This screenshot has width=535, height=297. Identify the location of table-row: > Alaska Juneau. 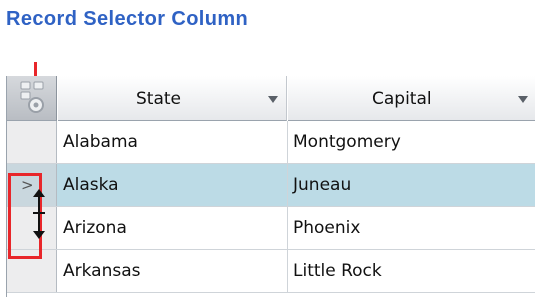
(271, 185).